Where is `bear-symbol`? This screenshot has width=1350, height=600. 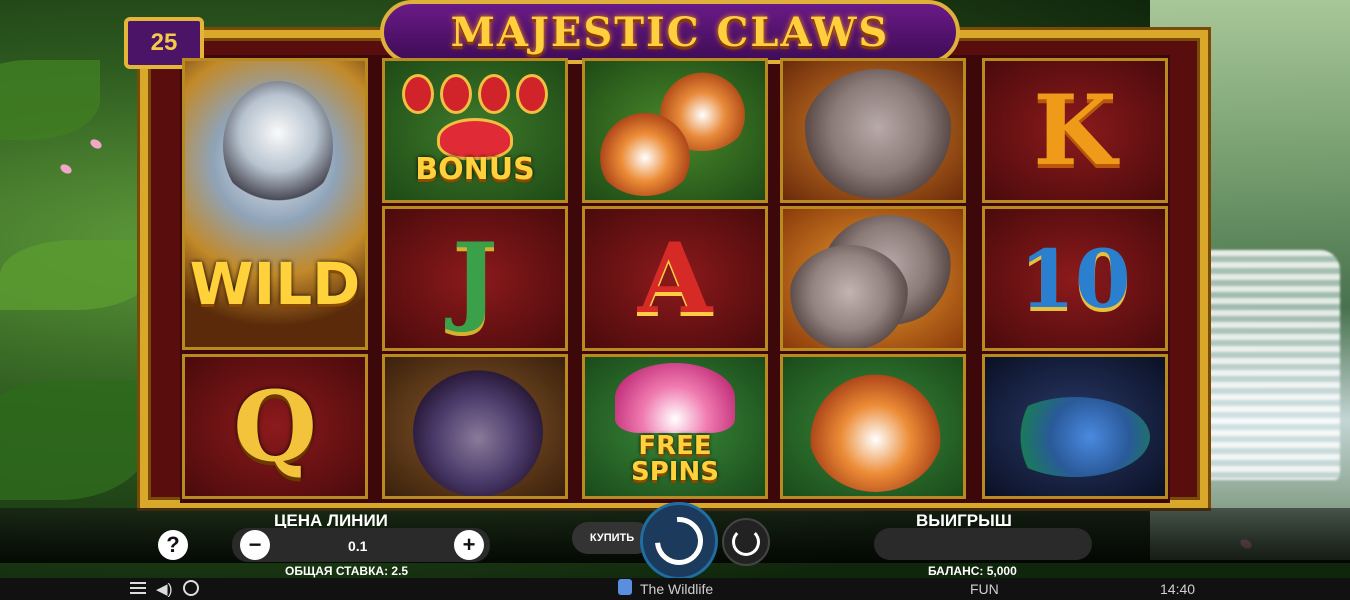 bear-symbol is located at coordinates (475, 426).